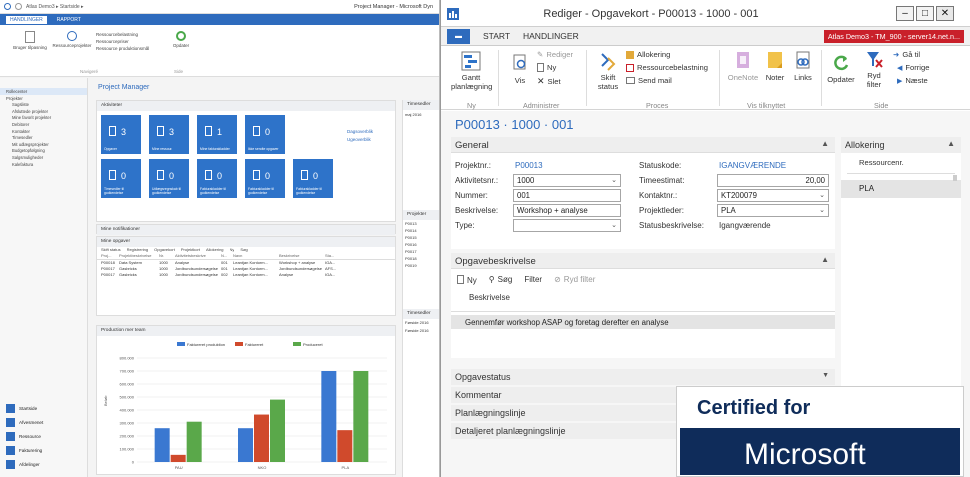  Describe the element at coordinates (549, 81) in the screenshot. I see `slet-button: ✕ Slet` at that location.